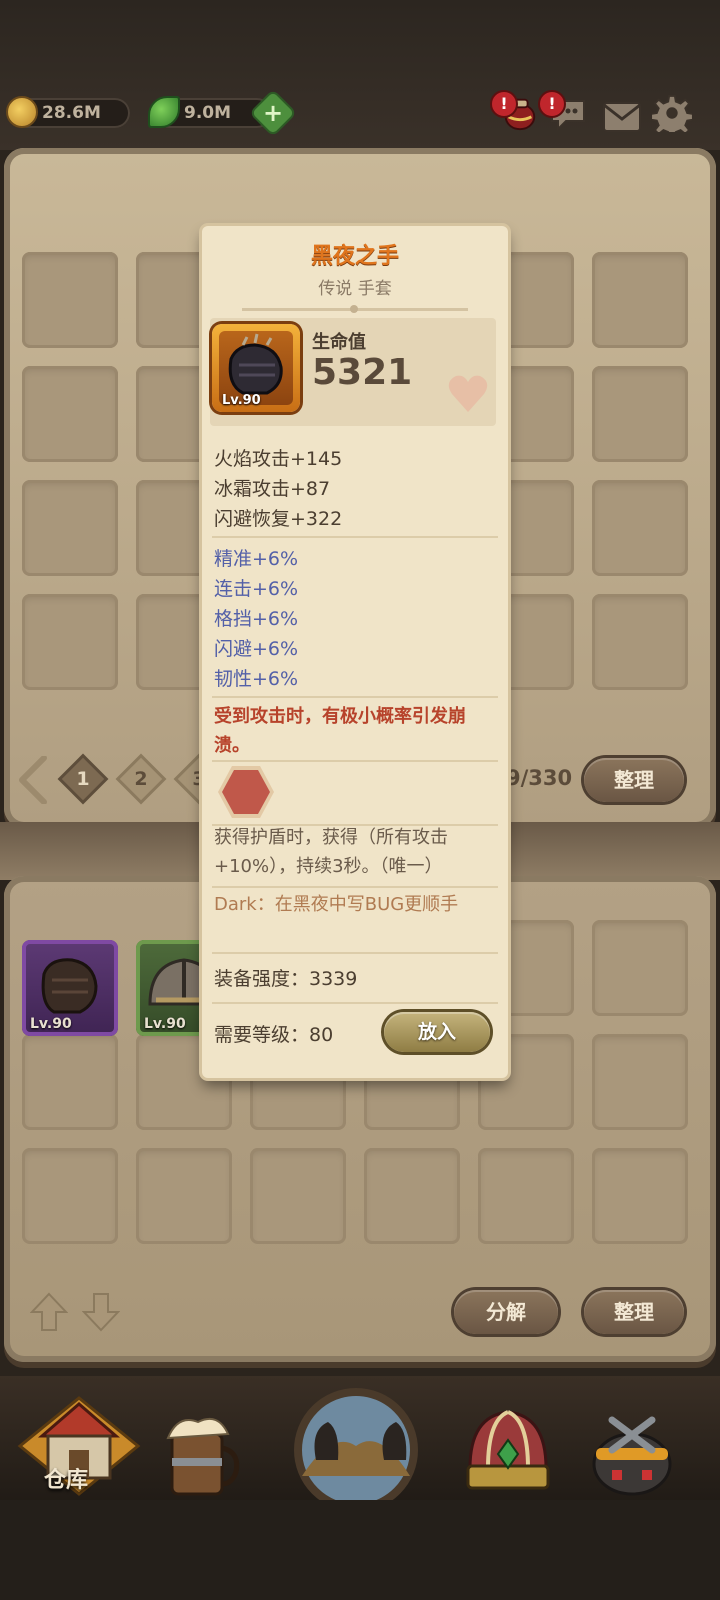 This screenshot has width=720, height=1600. What do you see at coordinates (208, 113) in the screenshot?
I see `leaf-value: 9.0M` at bounding box center [208, 113].